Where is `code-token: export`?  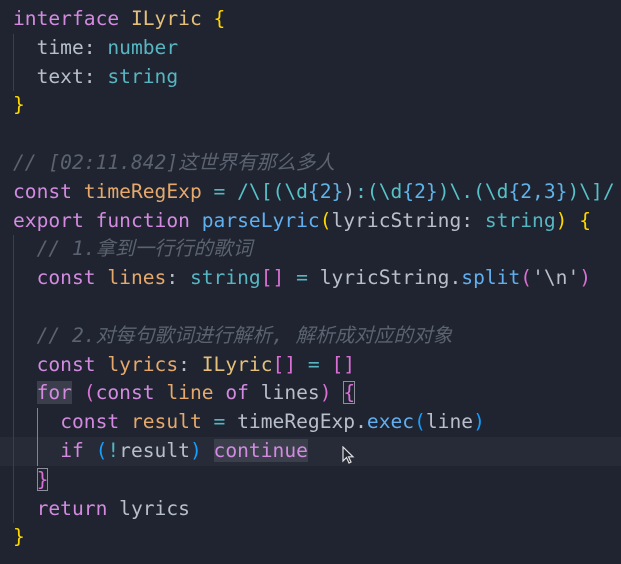
code-token: export is located at coordinates (48, 220).